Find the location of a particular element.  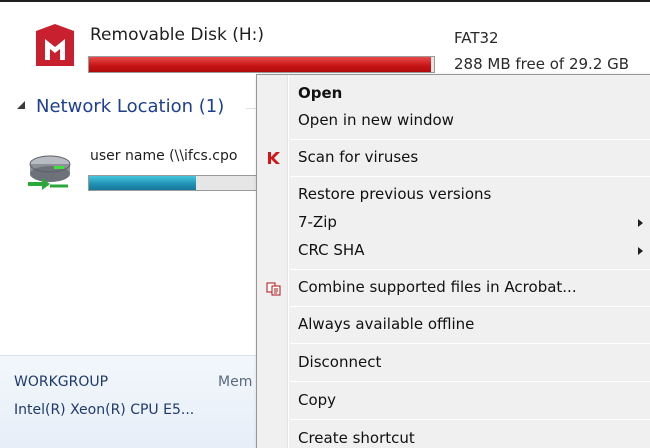

network-drive-item: user name (\\ifcs.cpo is located at coordinates (130, 168).